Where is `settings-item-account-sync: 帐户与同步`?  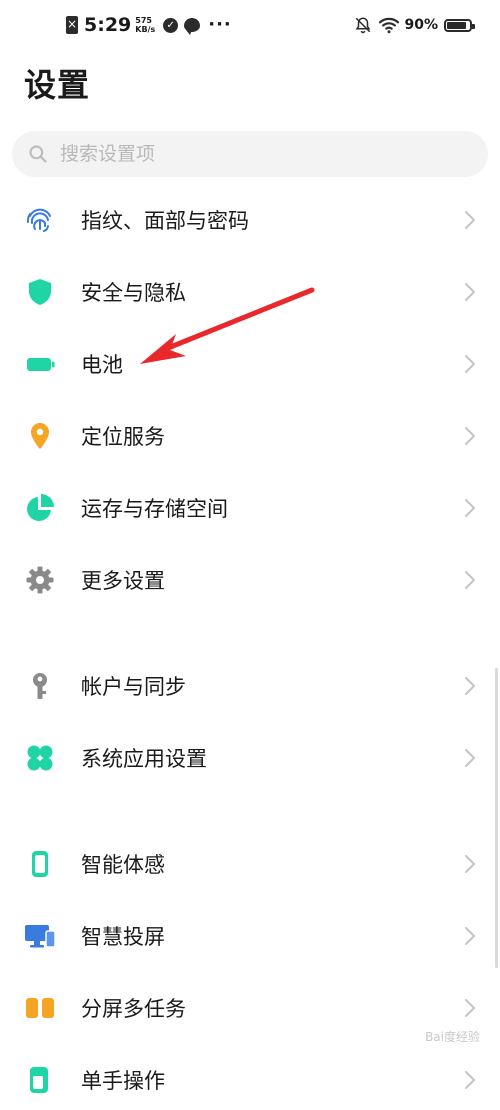 settings-item-account-sync: 帐户与同步 is located at coordinates (250, 686).